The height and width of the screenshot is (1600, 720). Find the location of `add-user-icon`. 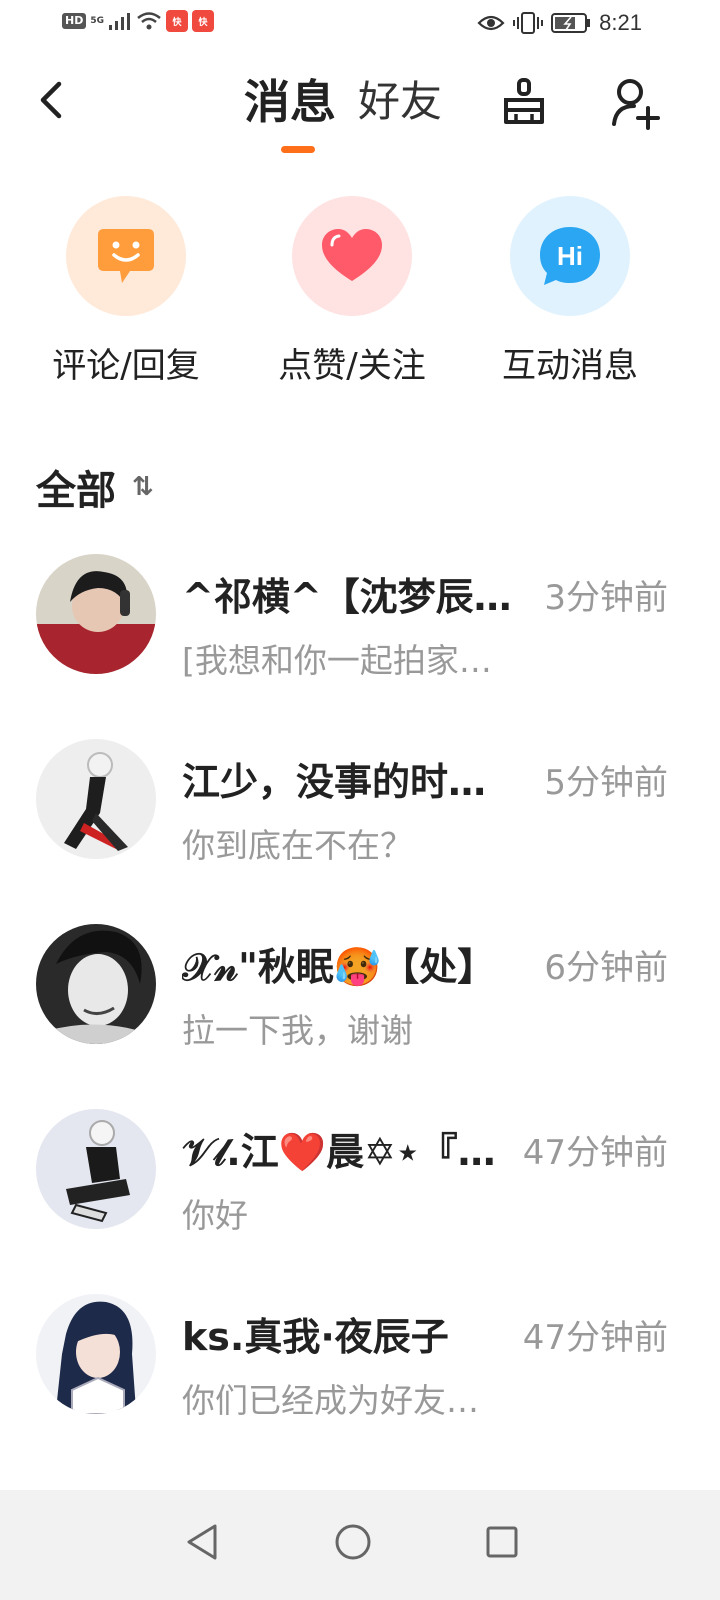

add-user-icon is located at coordinates (636, 104).